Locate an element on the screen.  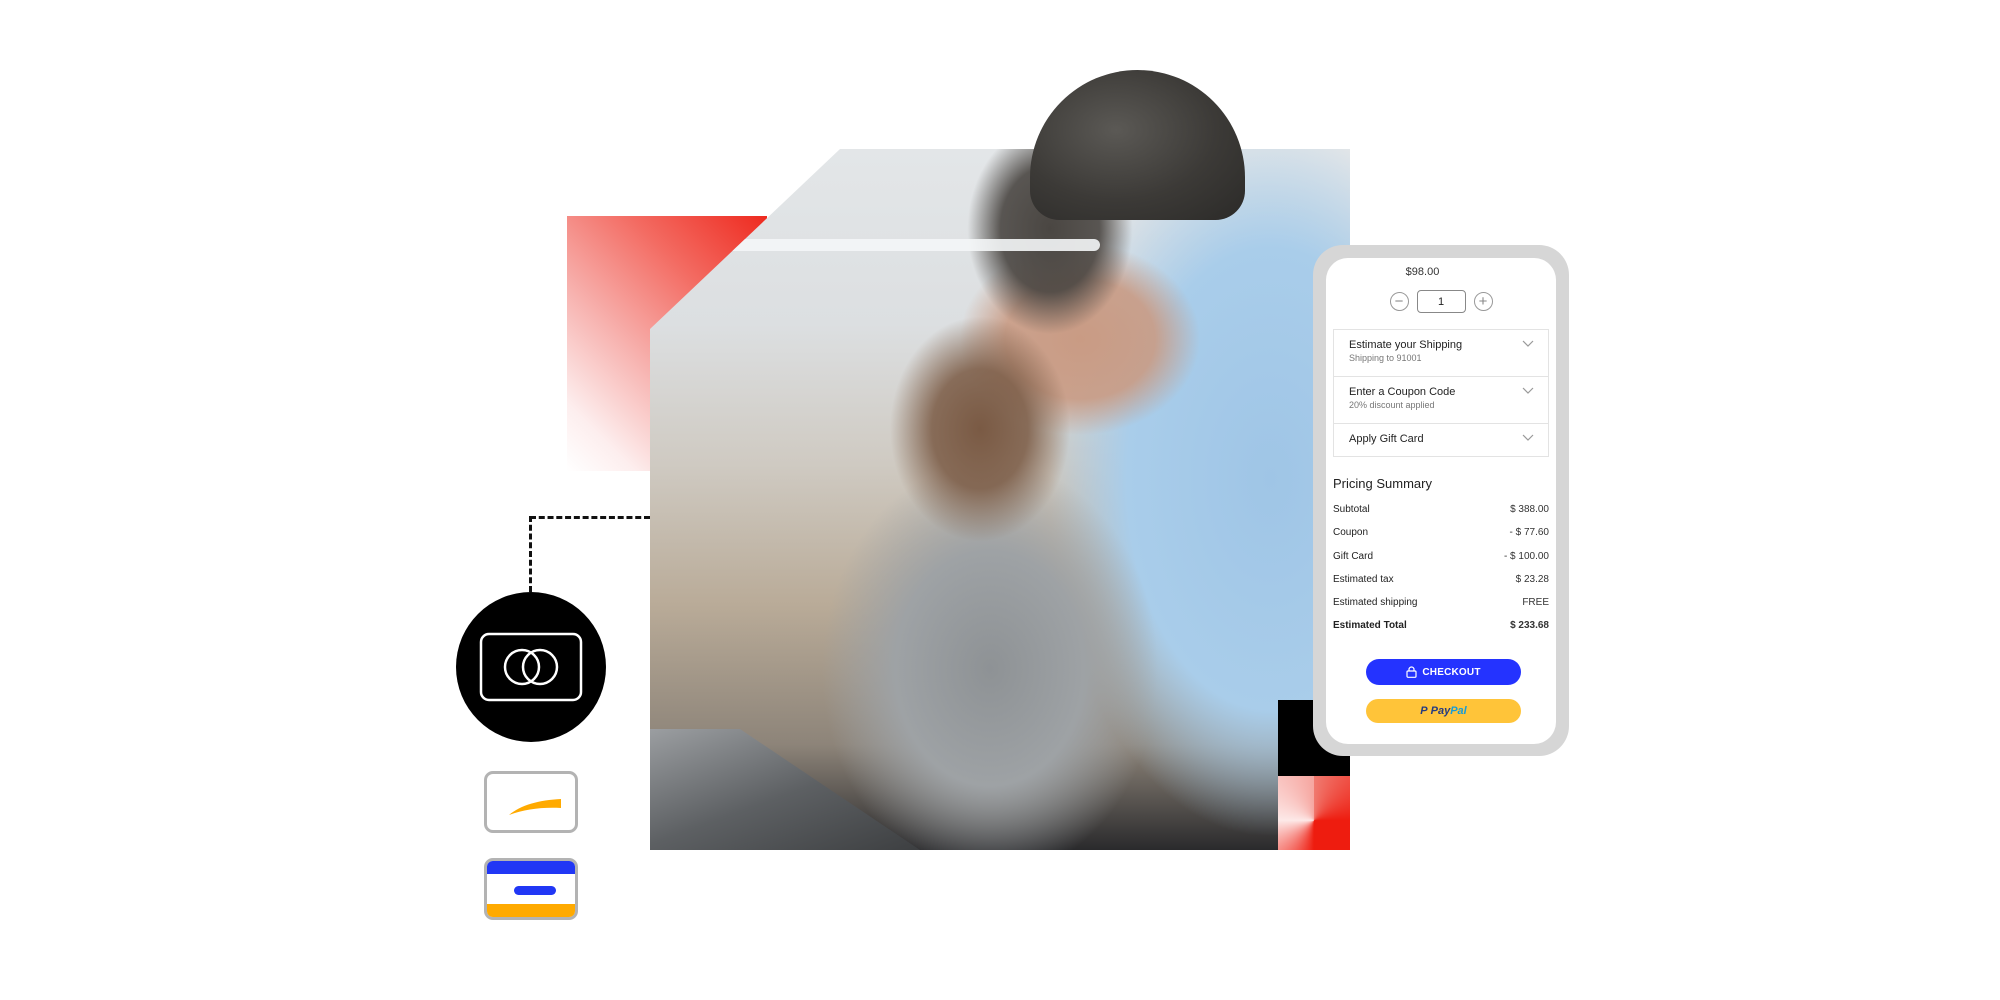
paypal-button: P Pay Pal is located at coordinates (1443, 711).